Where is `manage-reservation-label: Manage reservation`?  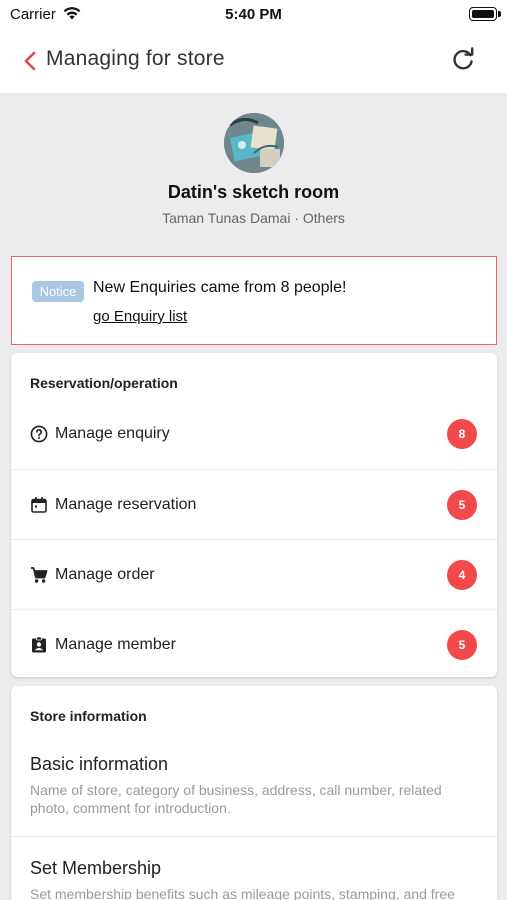
manage-reservation-label: Manage reservation is located at coordinates (126, 504).